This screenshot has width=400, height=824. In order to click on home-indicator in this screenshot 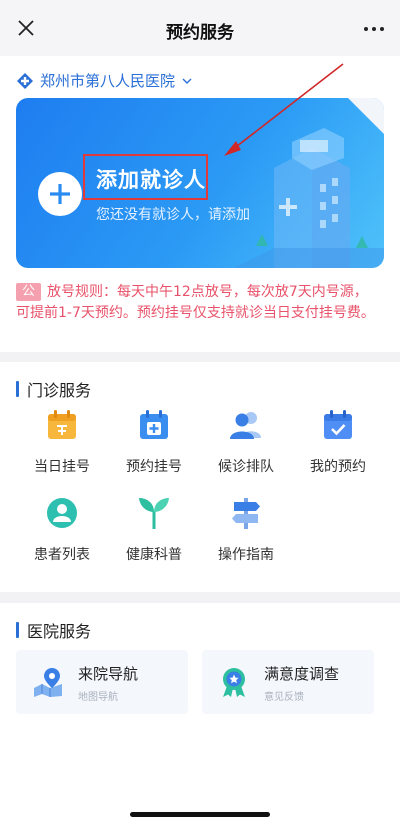, I will do `click(200, 814)`.